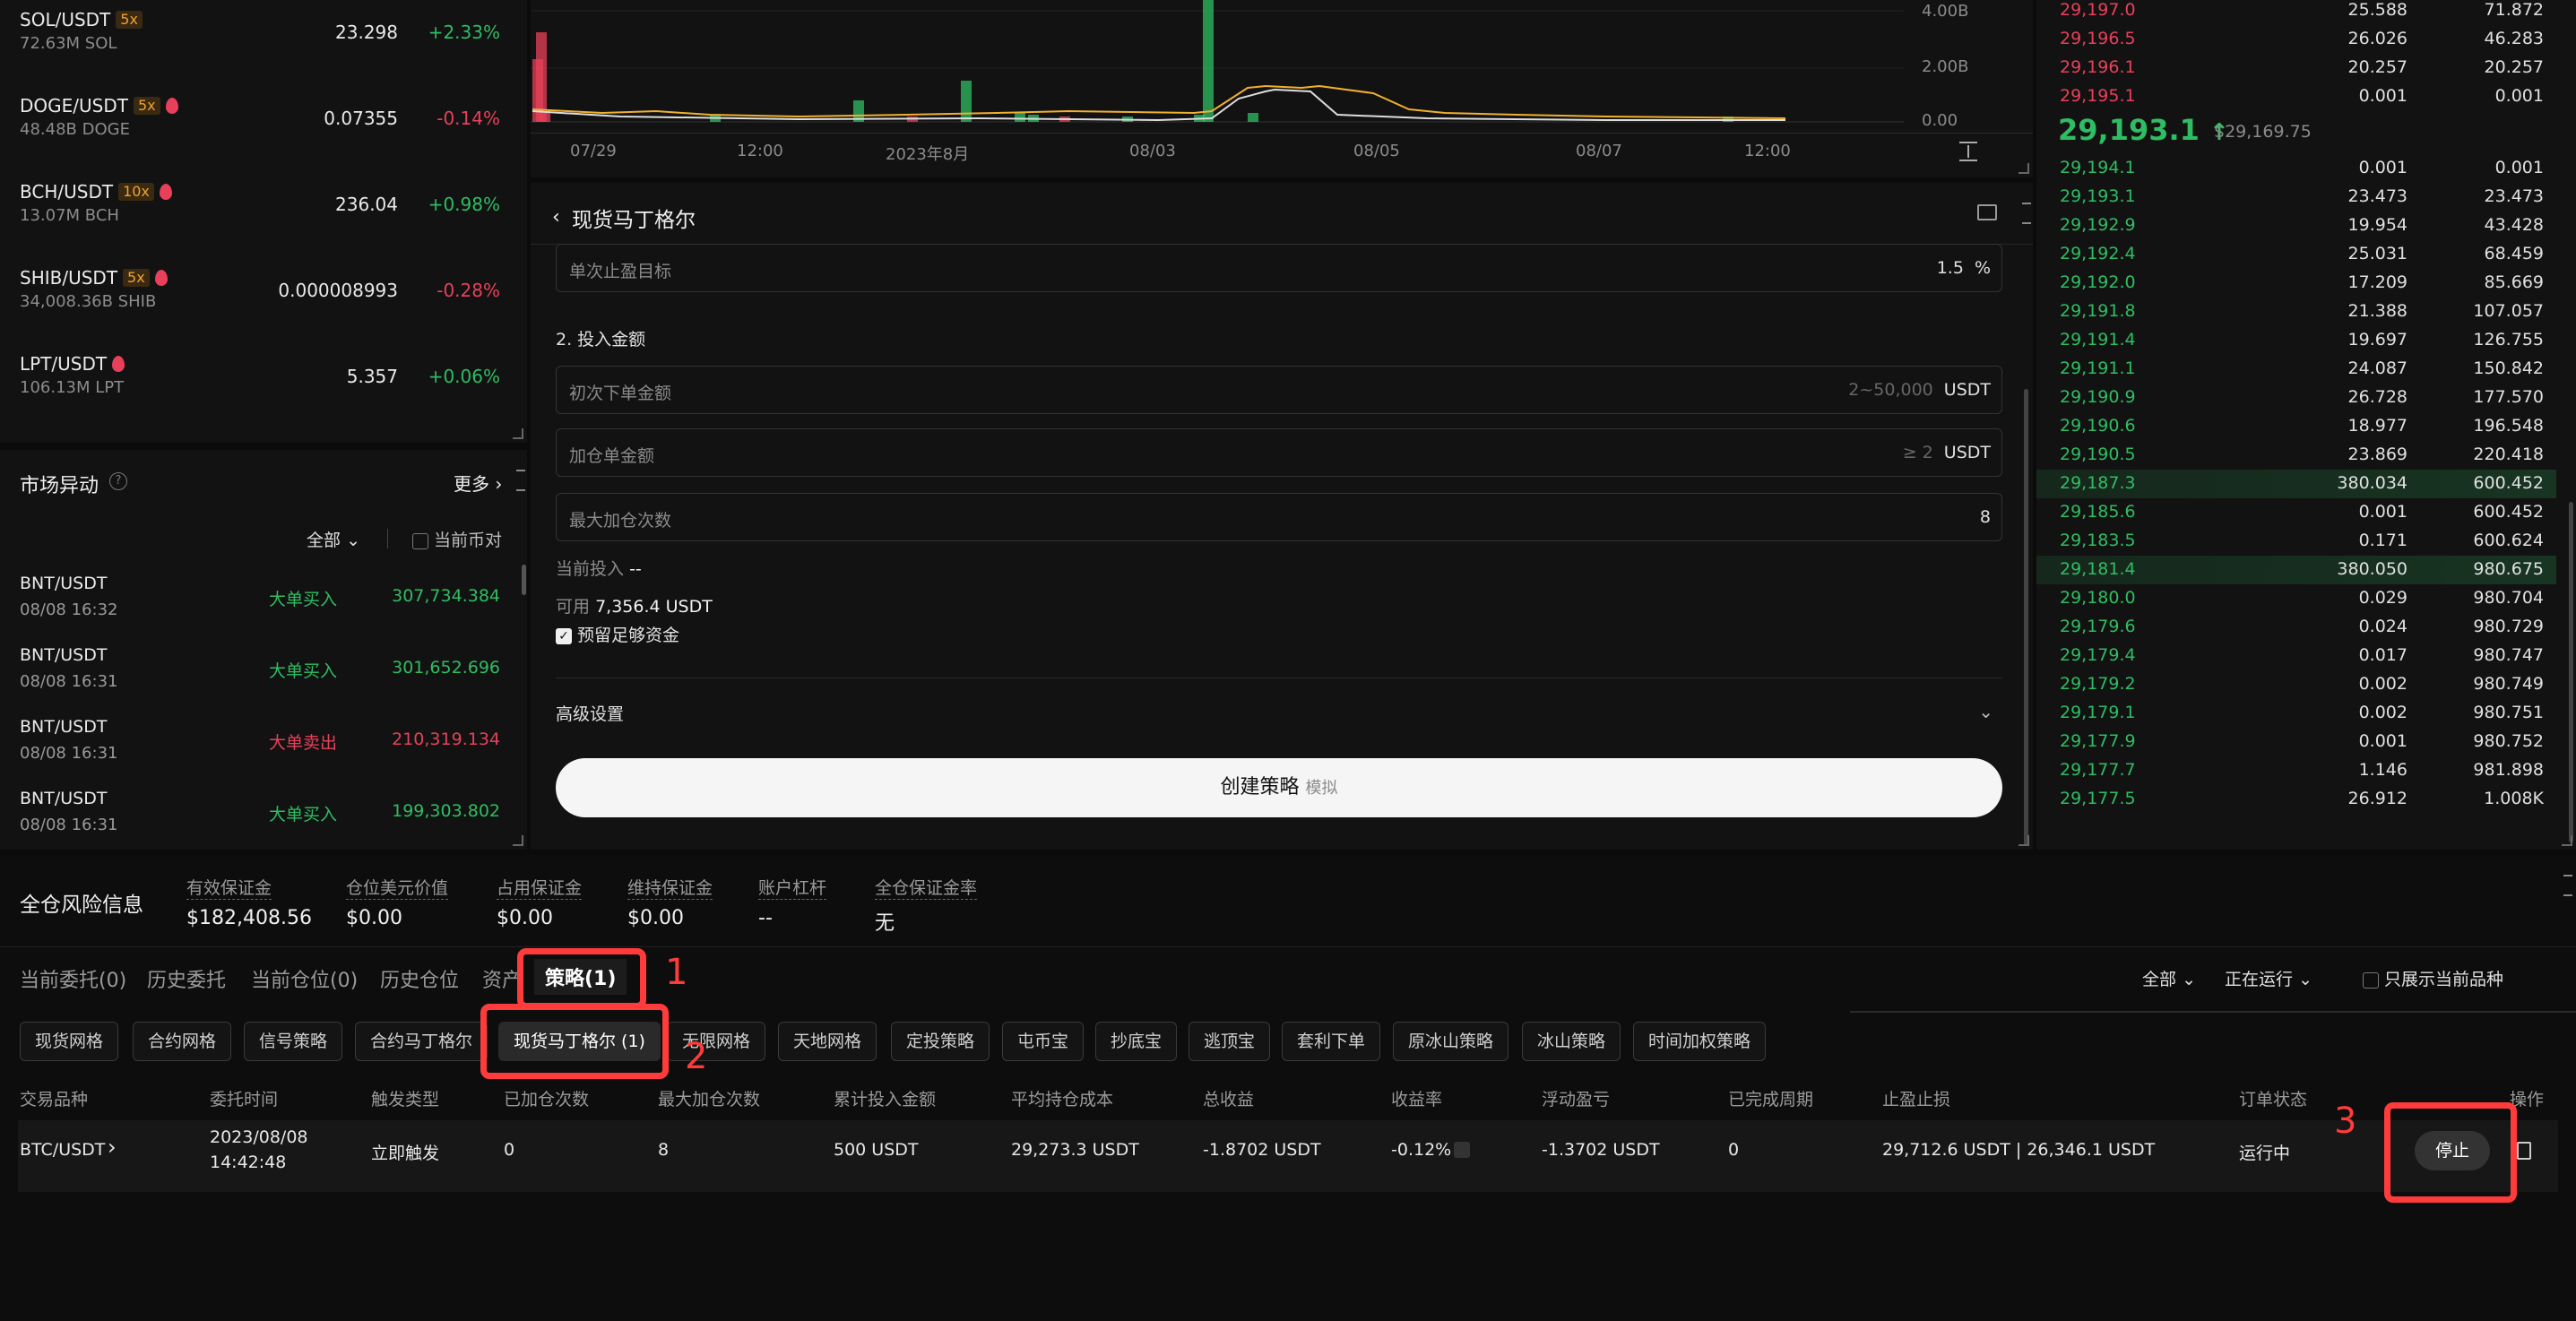 This screenshot has width=2576, height=1321. I want to click on strategy-chip: 原冰山策略, so click(1451, 1041).